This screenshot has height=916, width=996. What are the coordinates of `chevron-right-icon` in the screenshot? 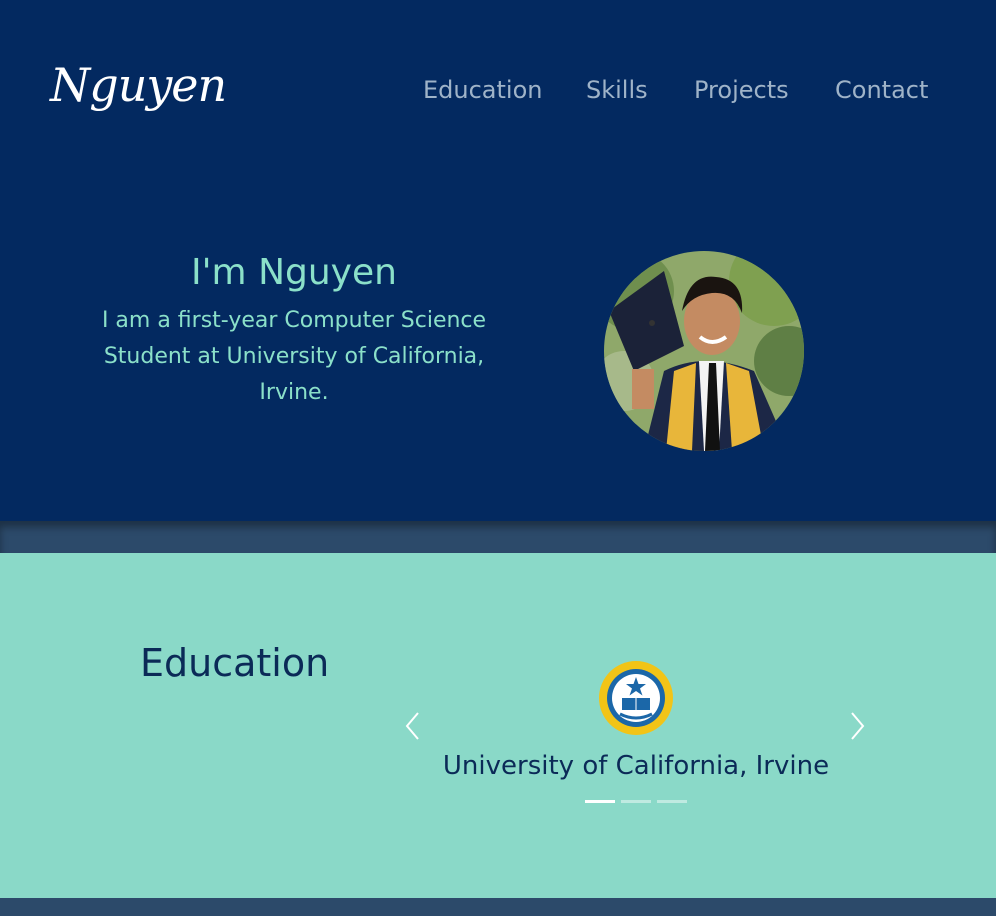 It's located at (858, 726).